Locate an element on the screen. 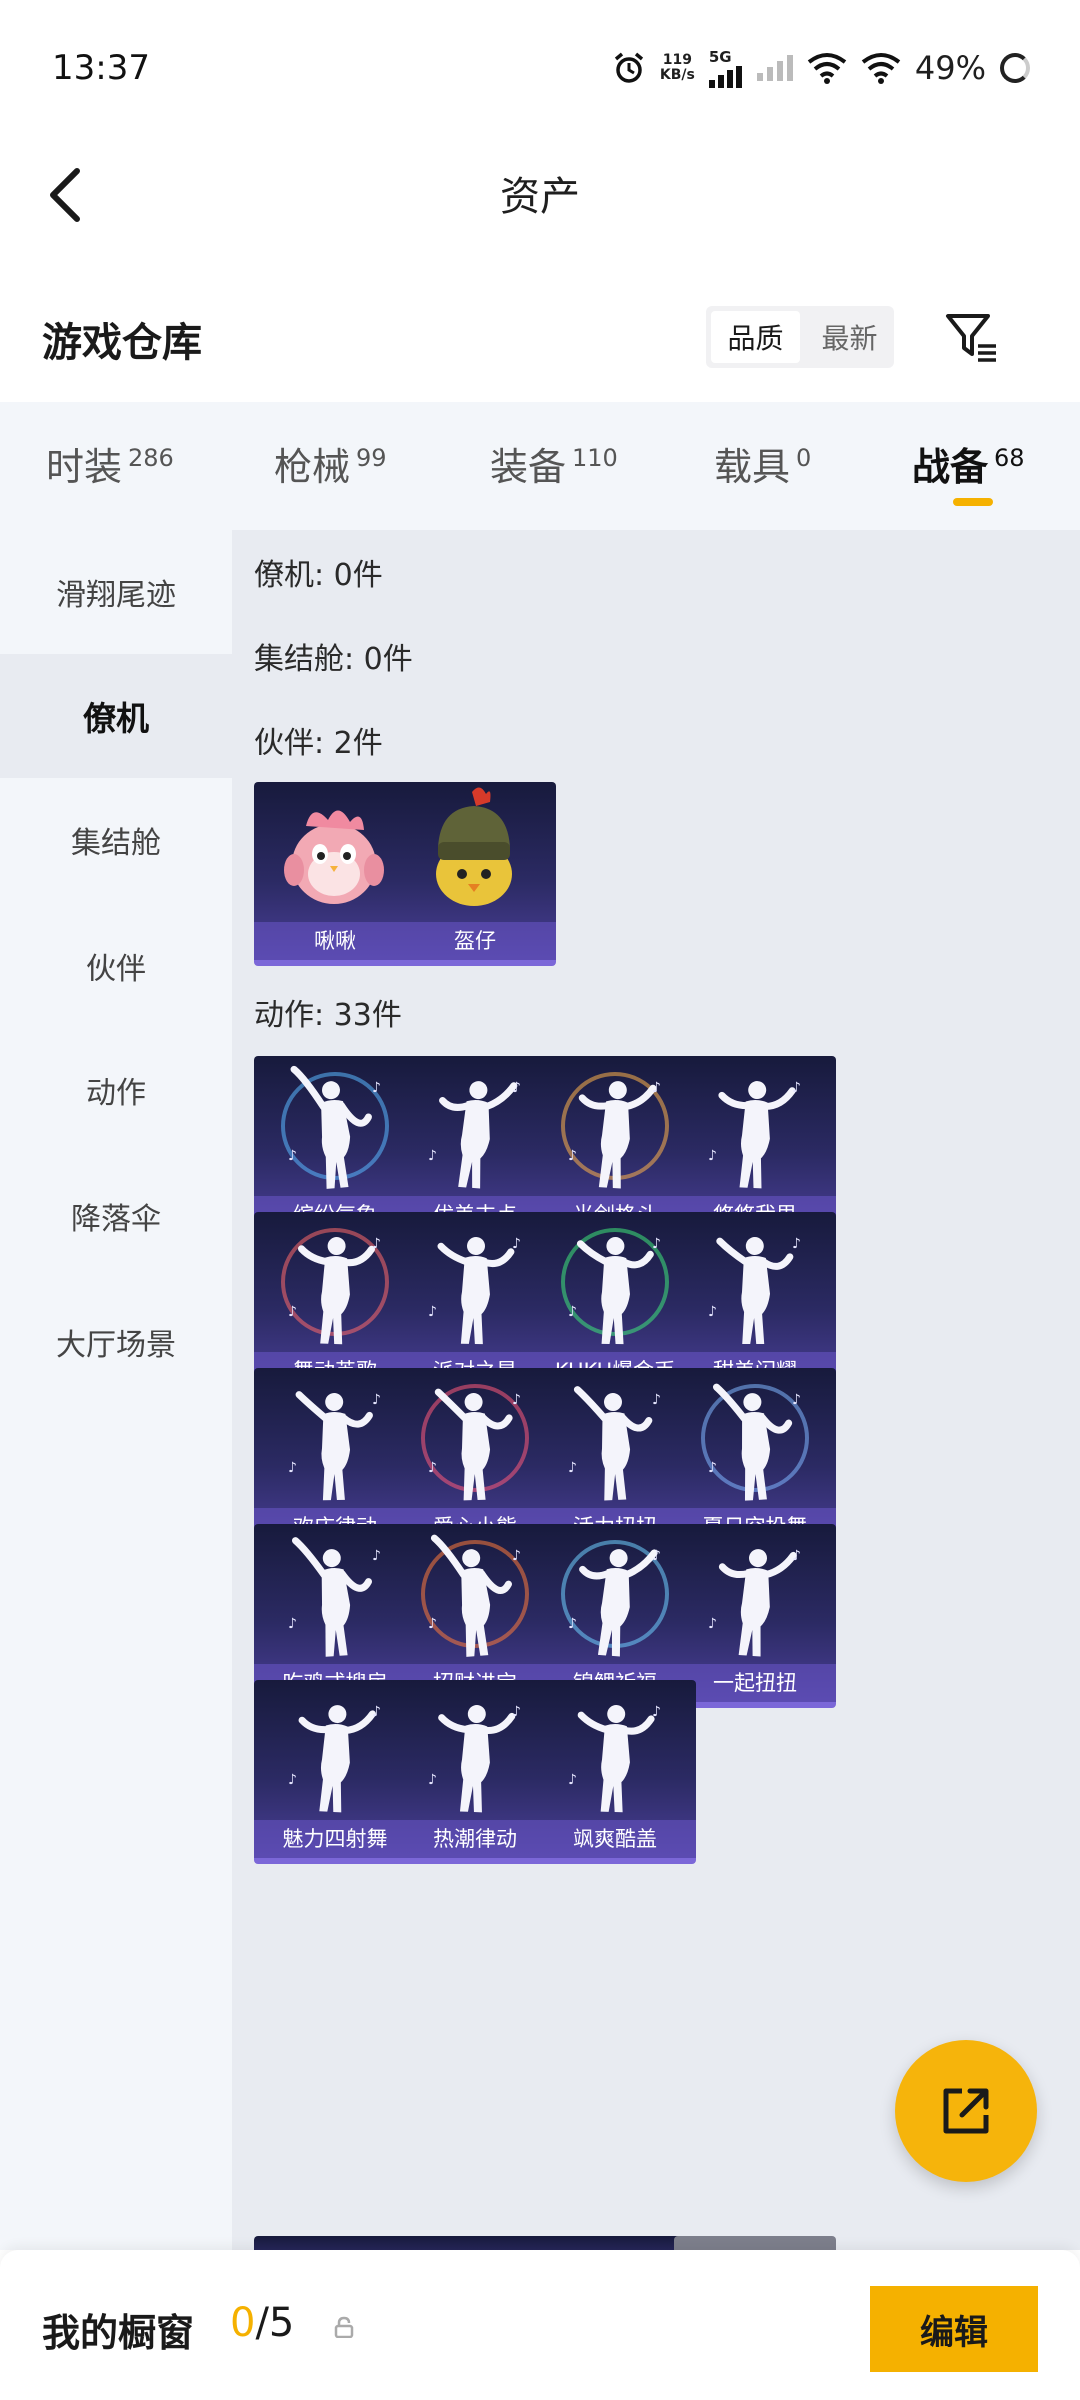 This screenshot has width=1080, height=2400. emote-card: ♪ ♪ 飒爽酷盖 is located at coordinates (615, 1772).